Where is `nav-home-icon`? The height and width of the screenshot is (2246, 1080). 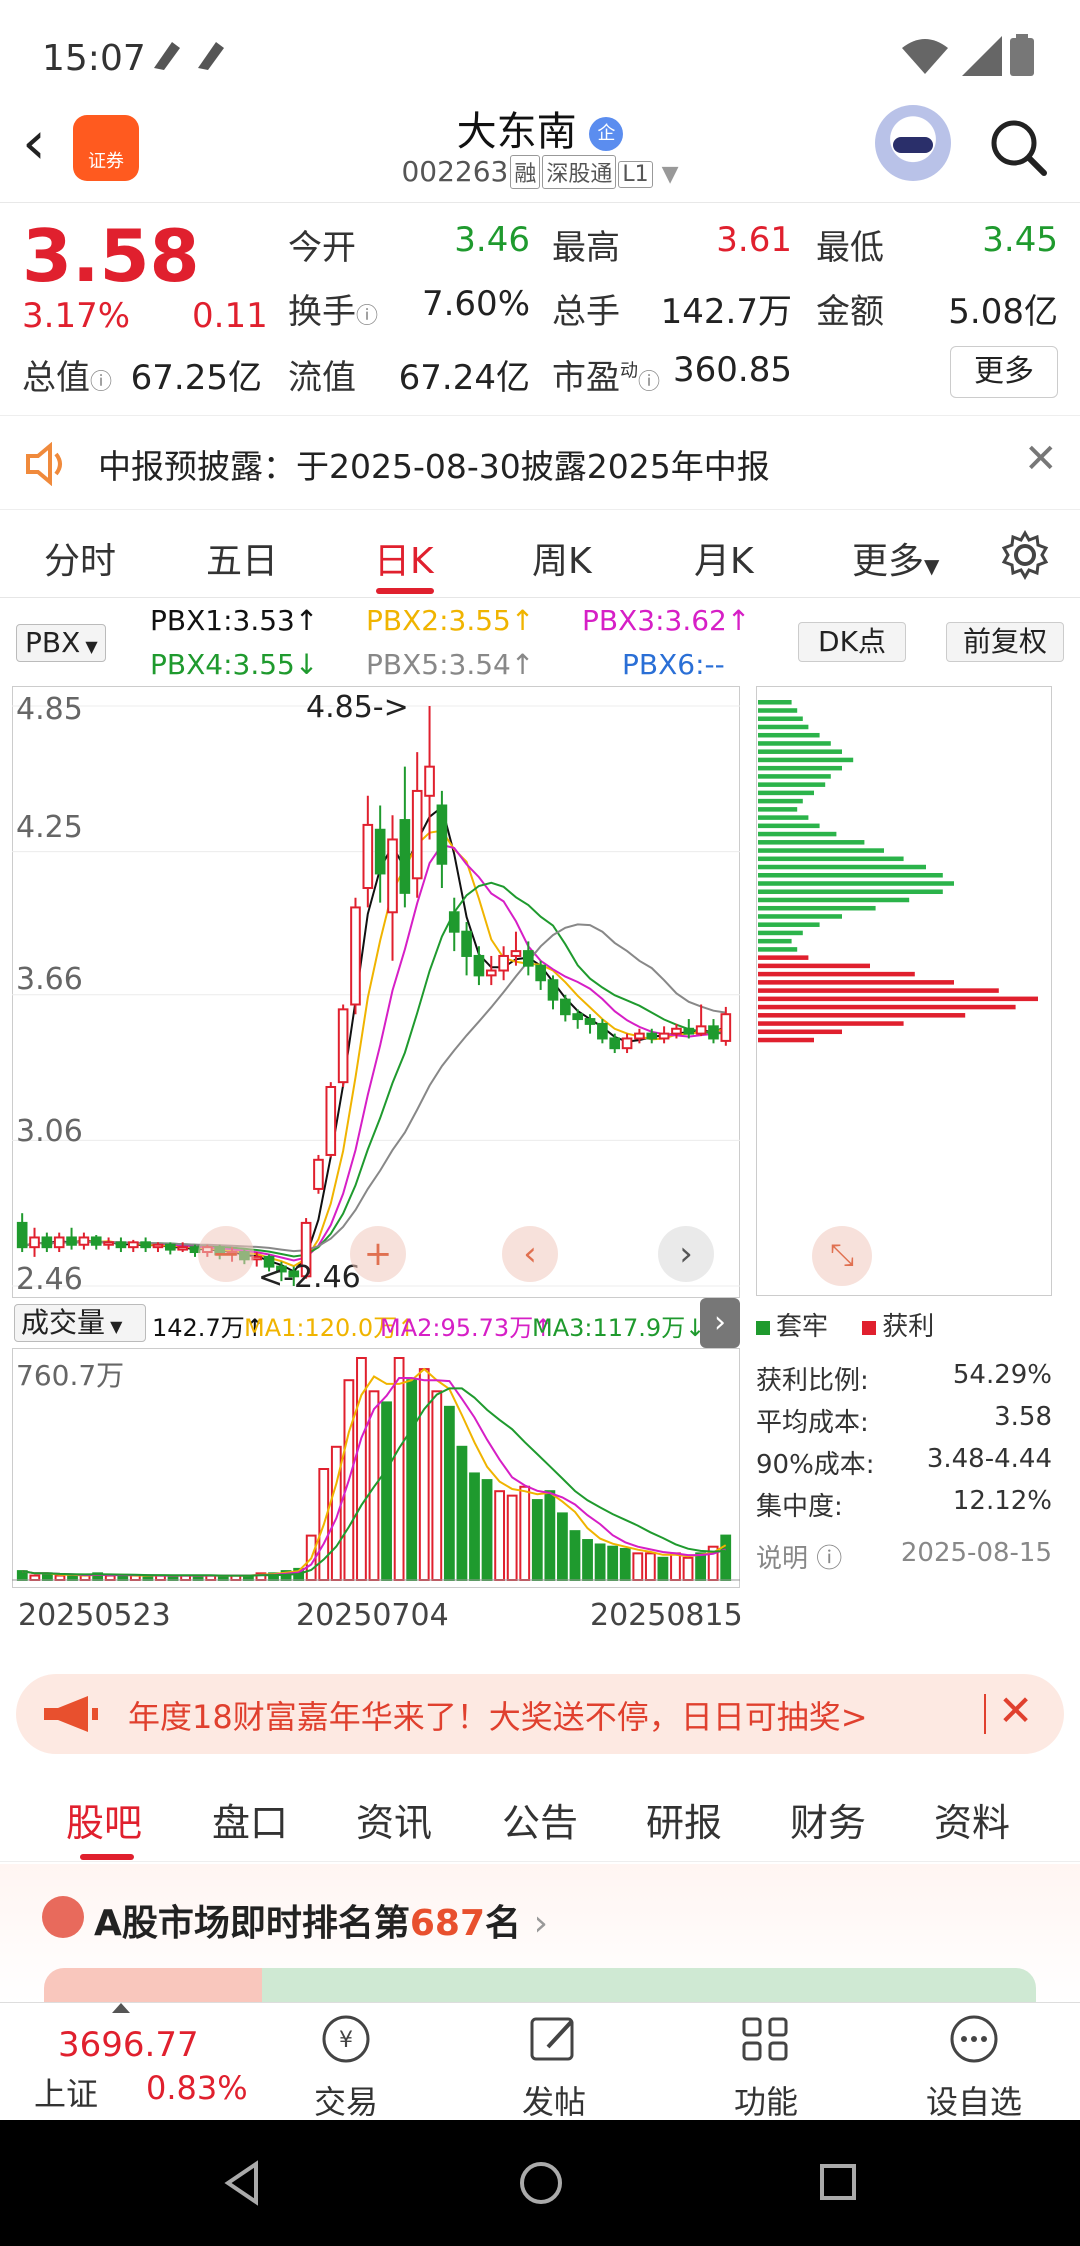
nav-home-icon is located at coordinates (541, 2183).